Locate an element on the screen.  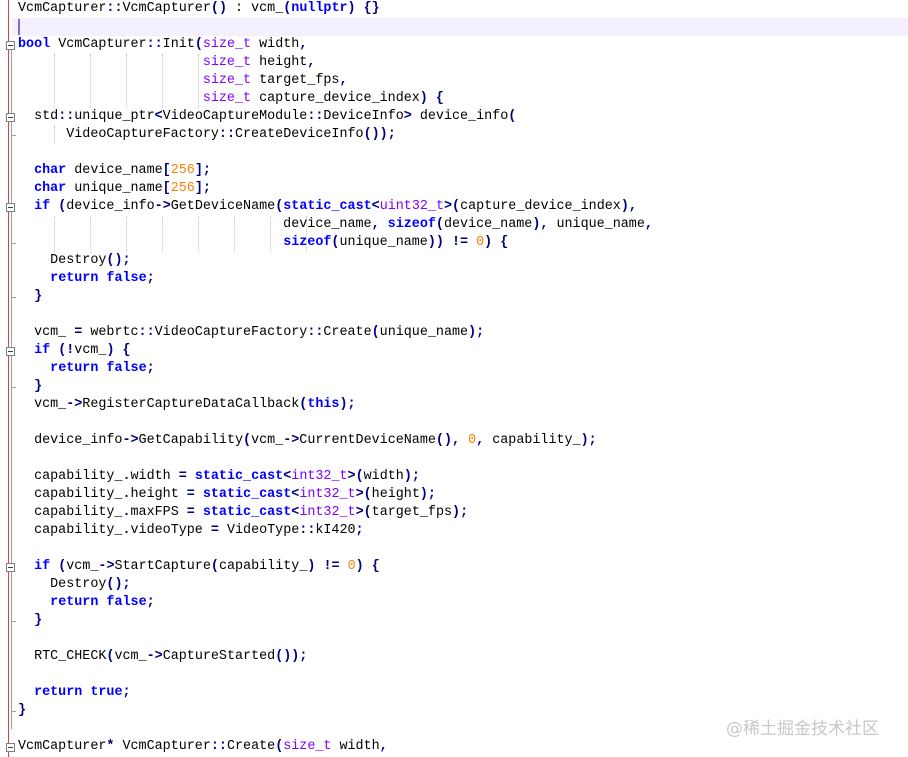
code-line: if (!vcm_) { is located at coordinates (74, 351).